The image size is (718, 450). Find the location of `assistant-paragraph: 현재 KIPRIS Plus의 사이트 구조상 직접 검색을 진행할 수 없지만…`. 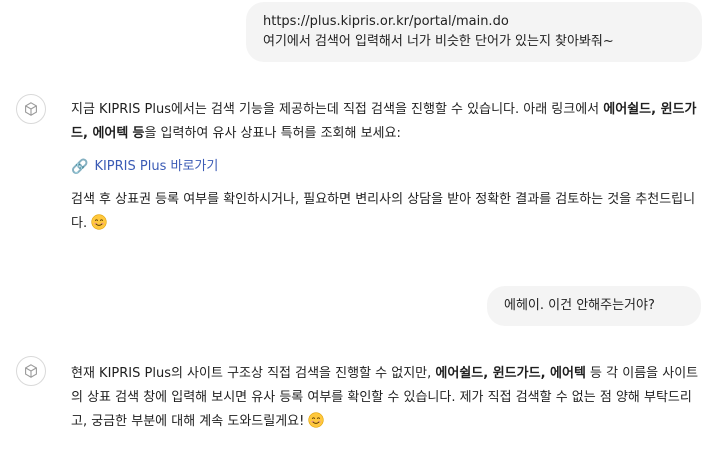

assistant-paragraph: 현재 KIPRIS Plus의 사이트 구조상 직접 검색을 진행할 수 없지만… is located at coordinates (385, 397).